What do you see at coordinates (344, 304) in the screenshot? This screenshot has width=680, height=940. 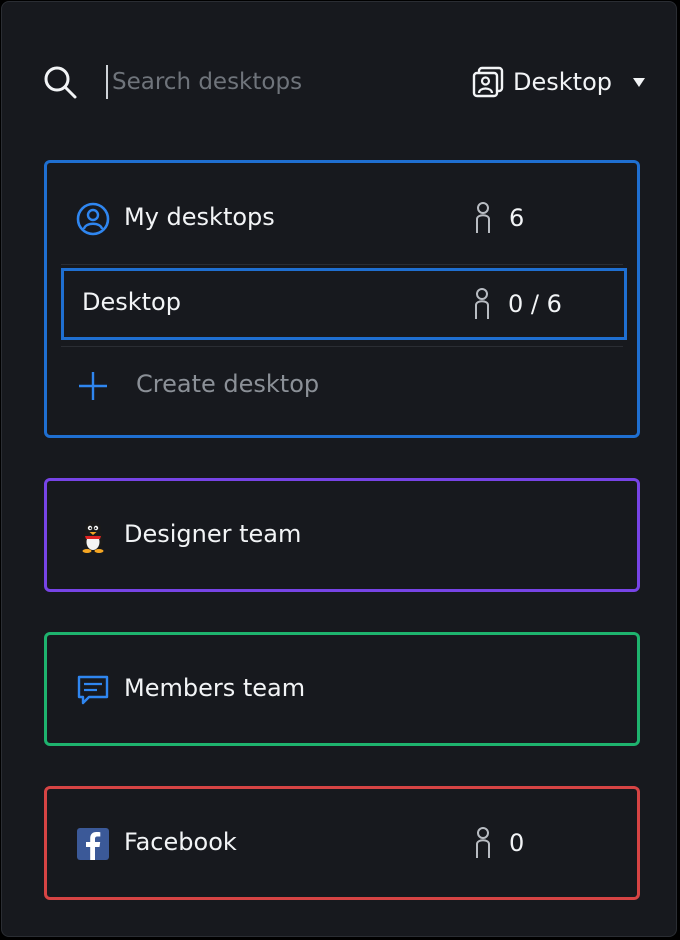 I see `desktop-item: Desktop 0 / 6` at bounding box center [344, 304].